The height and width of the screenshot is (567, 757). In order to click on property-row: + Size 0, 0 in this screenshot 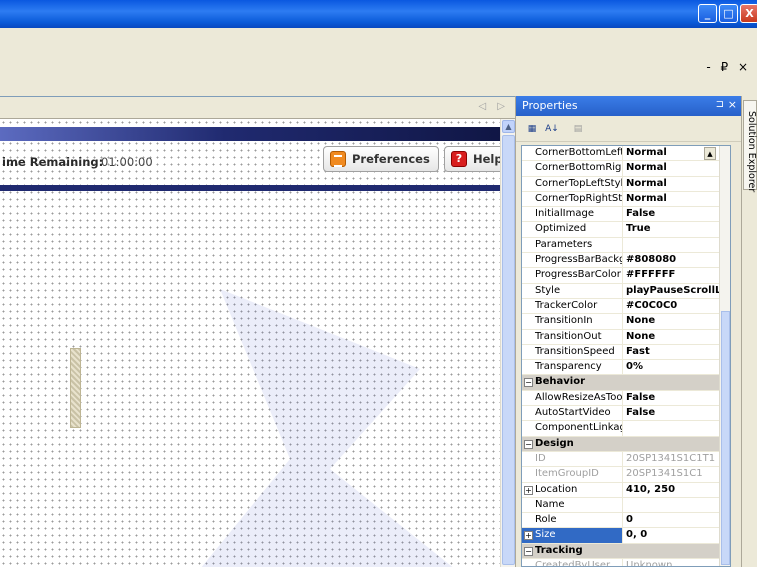, I will do `click(626, 536)`.